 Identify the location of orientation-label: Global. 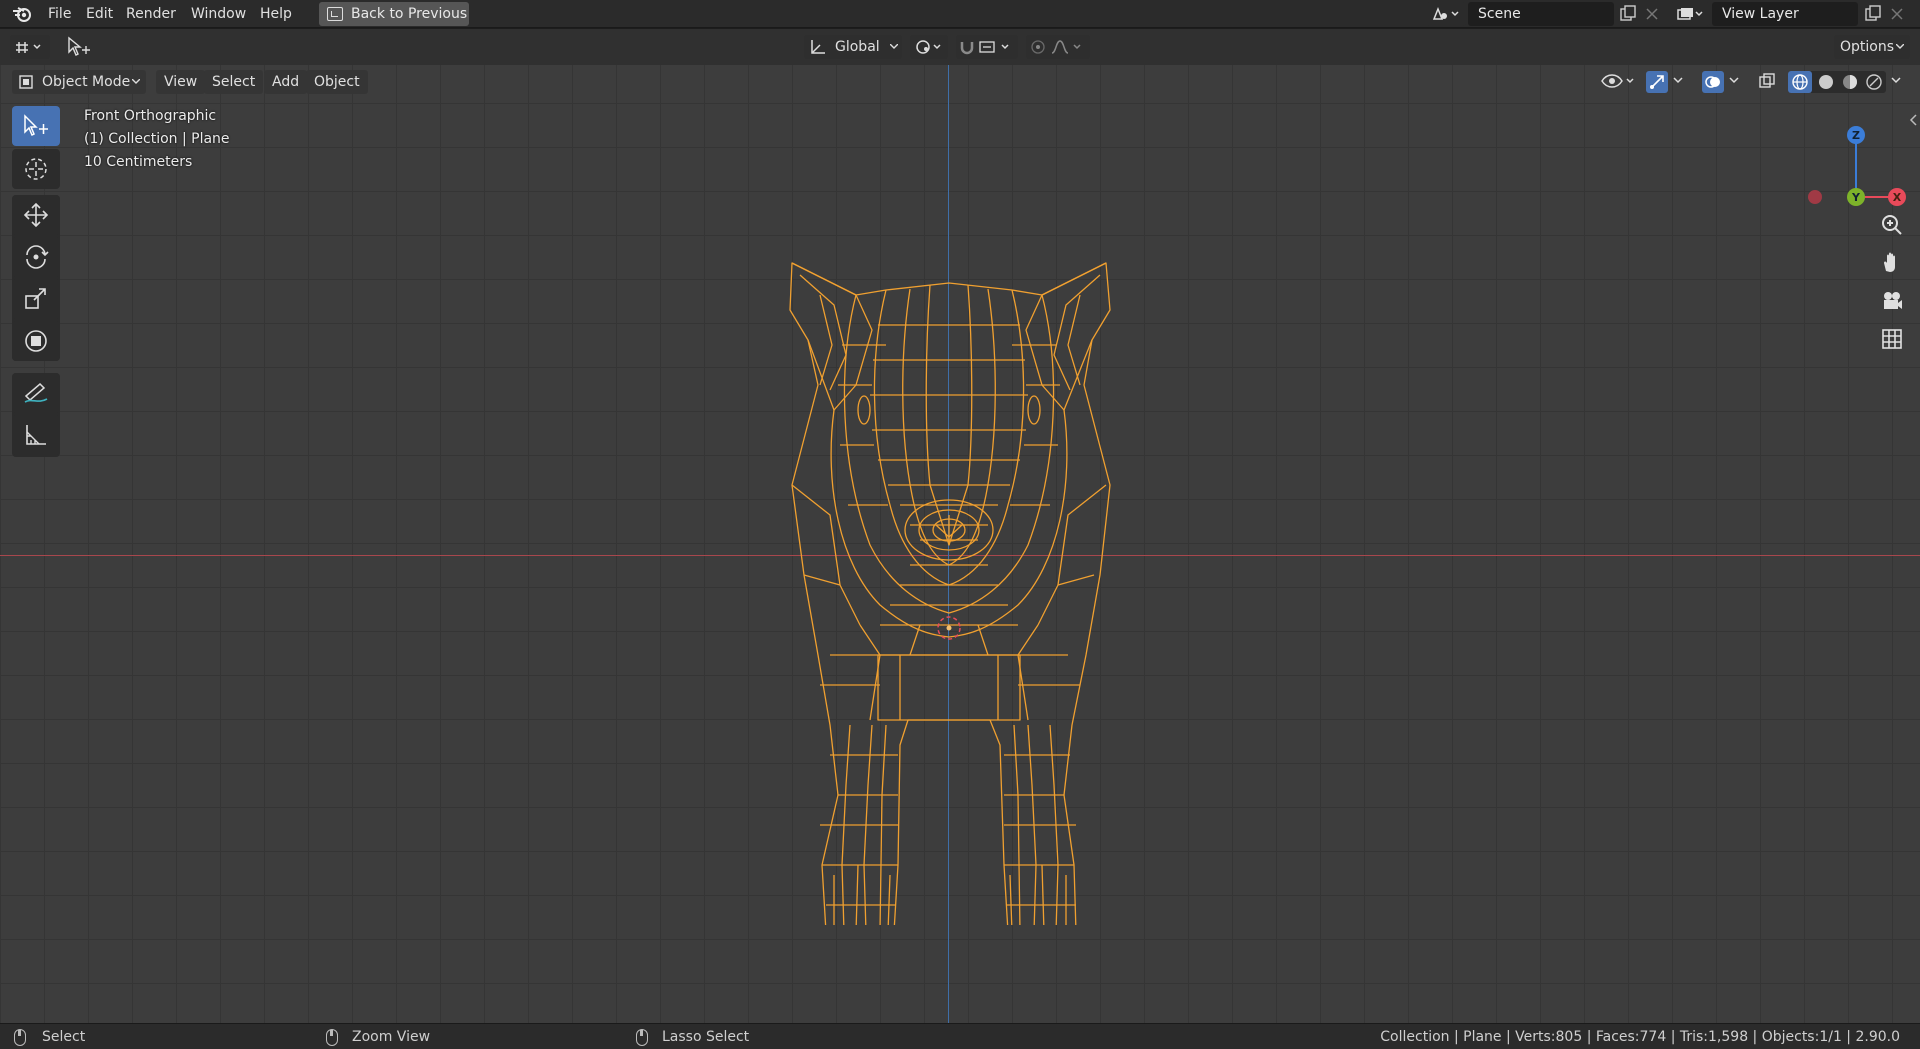
(857, 47).